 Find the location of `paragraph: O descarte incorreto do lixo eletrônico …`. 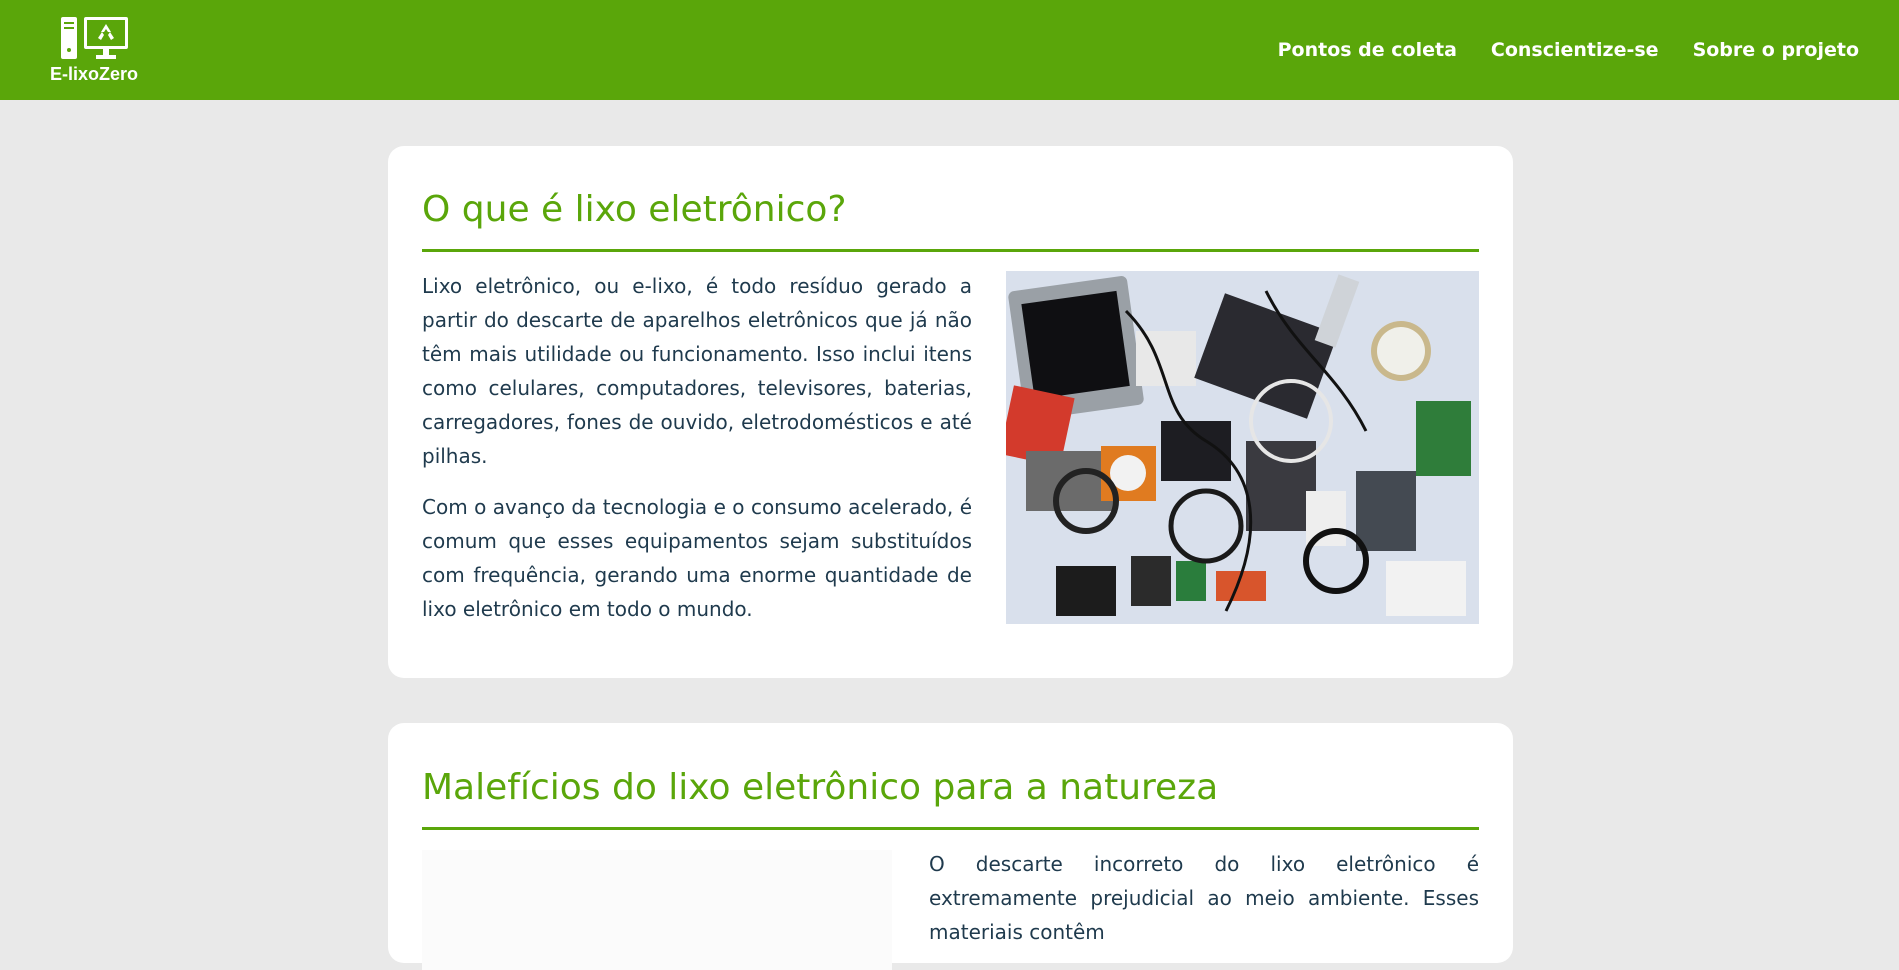

paragraph: O descarte incorreto do lixo eletrônico … is located at coordinates (1204, 898).